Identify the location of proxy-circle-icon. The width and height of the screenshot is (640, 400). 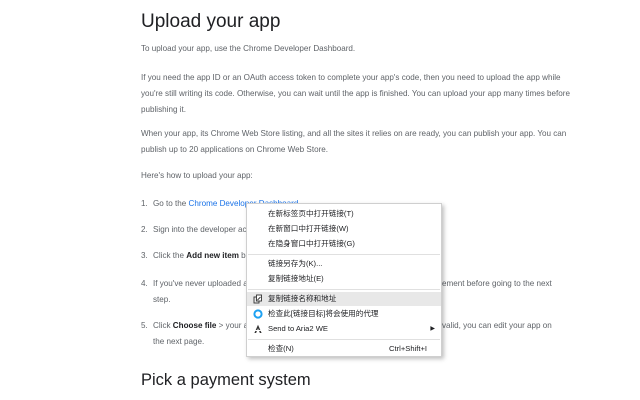
(258, 314).